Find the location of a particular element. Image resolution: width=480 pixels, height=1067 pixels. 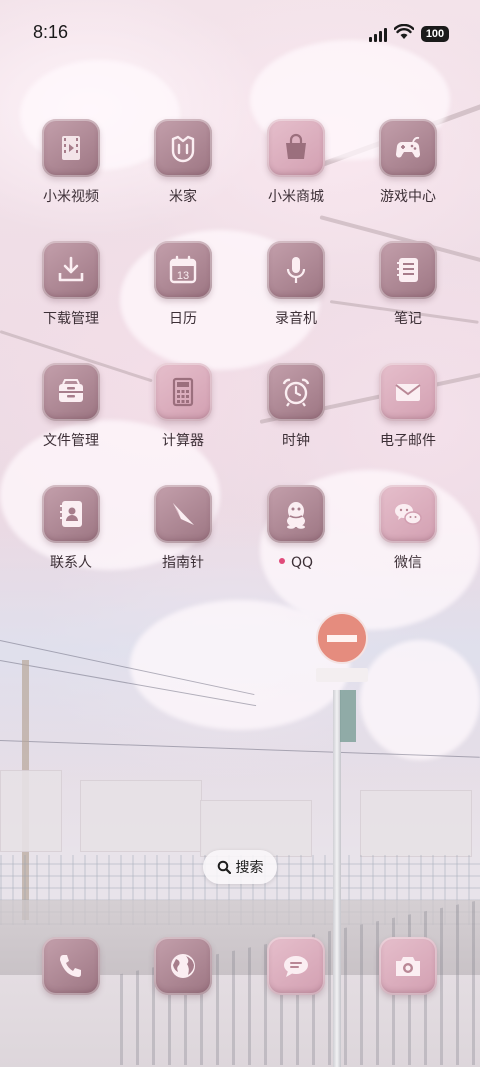

dock-app-phone is located at coordinates (71, 966).